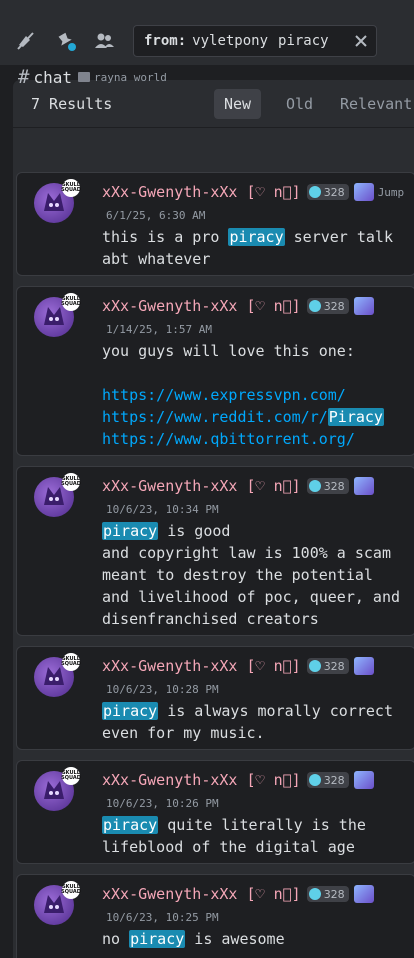  What do you see at coordinates (228, 351) in the screenshot?
I see `message-text: you guys will love this one:` at bounding box center [228, 351].